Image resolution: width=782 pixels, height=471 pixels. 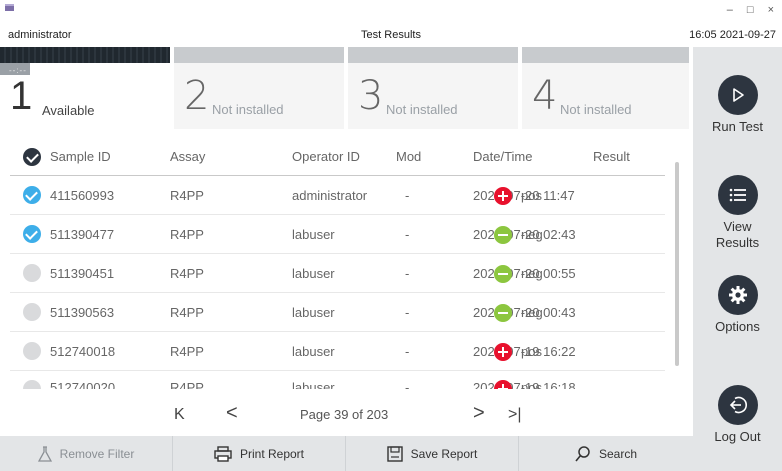 I want to click on last-page-button: >|, so click(x=515, y=415).